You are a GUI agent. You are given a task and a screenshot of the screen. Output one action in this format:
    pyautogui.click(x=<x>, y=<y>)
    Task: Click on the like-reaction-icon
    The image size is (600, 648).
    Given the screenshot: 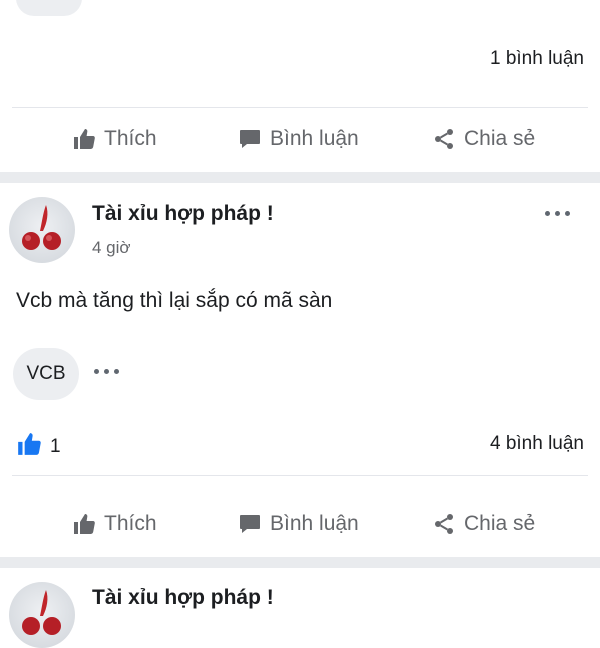 What is the action you would take?
    pyautogui.click(x=29, y=446)
    